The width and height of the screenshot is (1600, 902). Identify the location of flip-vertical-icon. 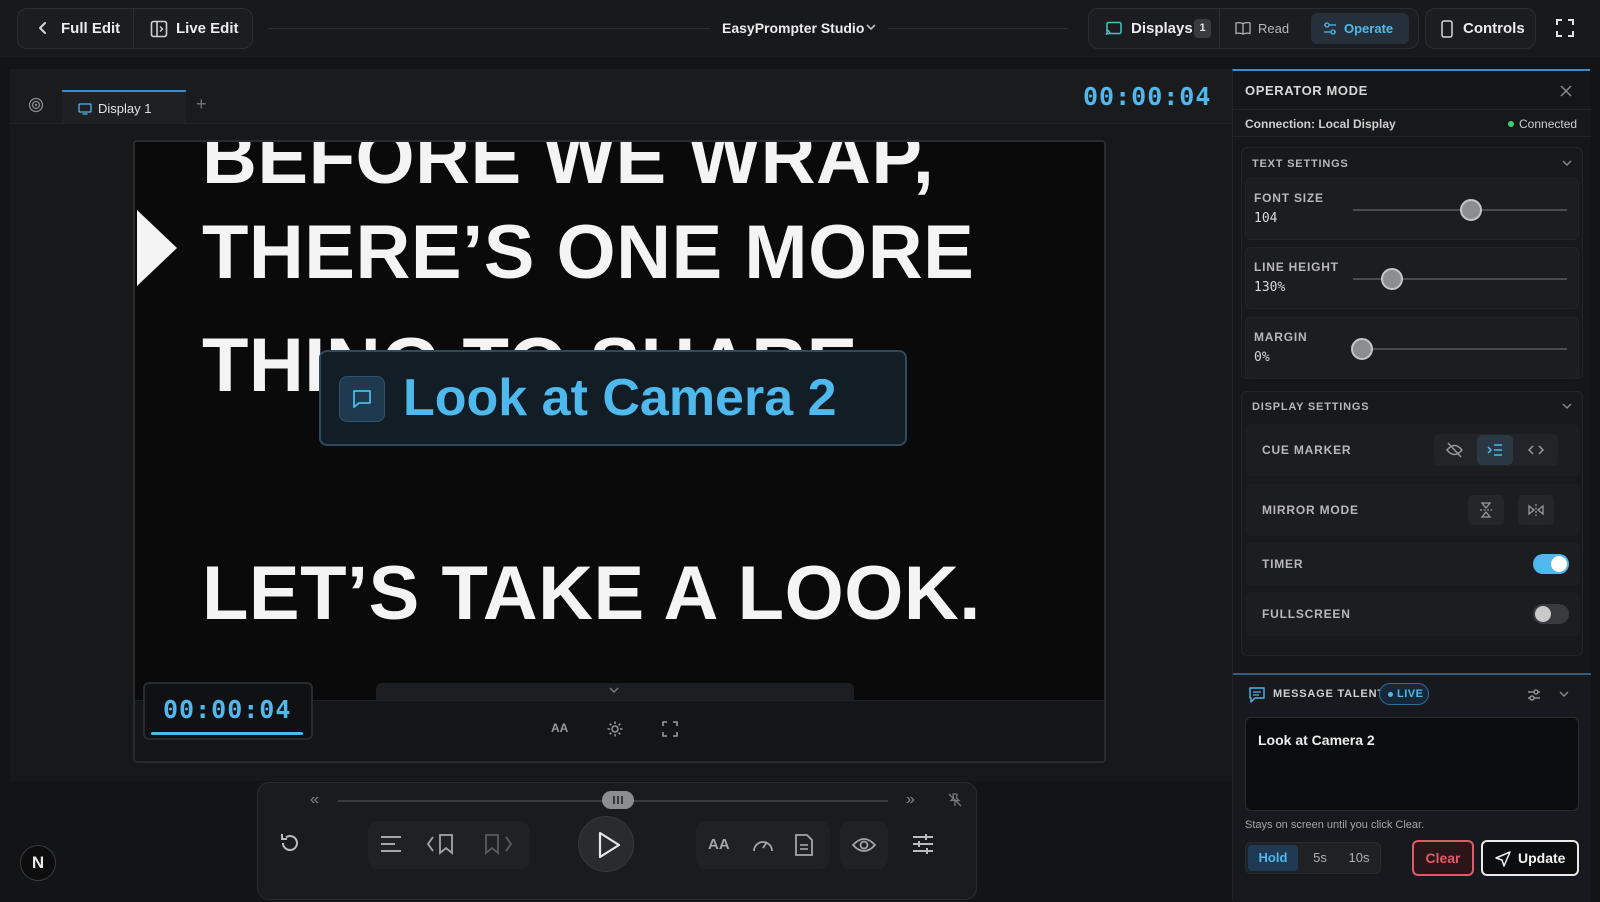
(1486, 510).